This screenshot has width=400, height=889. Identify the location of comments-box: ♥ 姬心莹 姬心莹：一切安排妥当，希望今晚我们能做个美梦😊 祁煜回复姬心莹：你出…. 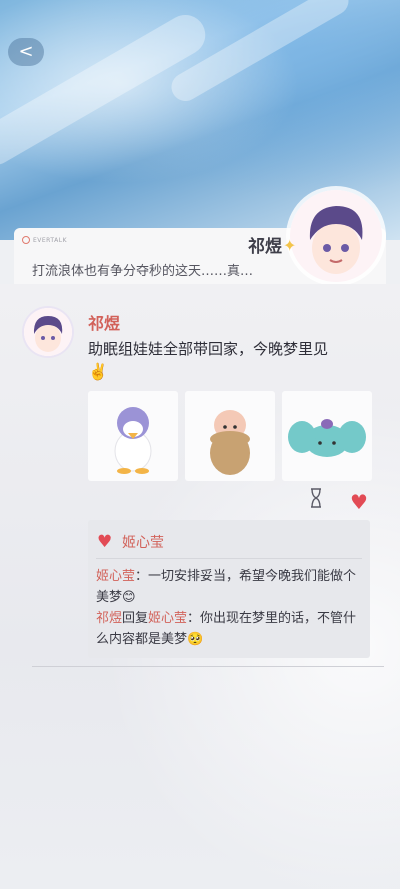
(229, 589).